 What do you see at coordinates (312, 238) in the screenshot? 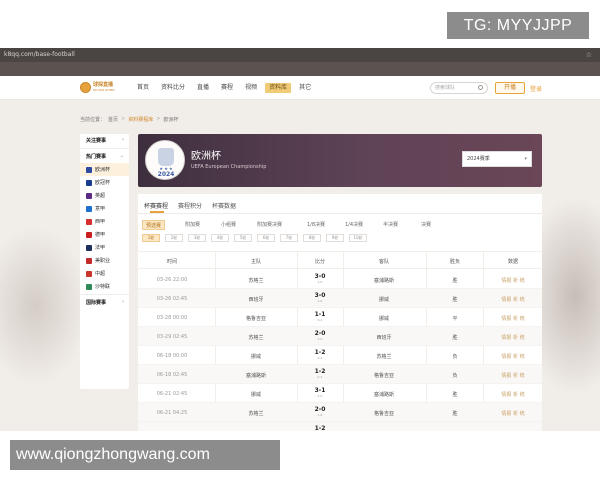
I see `matchday-option: 8轮` at bounding box center [312, 238].